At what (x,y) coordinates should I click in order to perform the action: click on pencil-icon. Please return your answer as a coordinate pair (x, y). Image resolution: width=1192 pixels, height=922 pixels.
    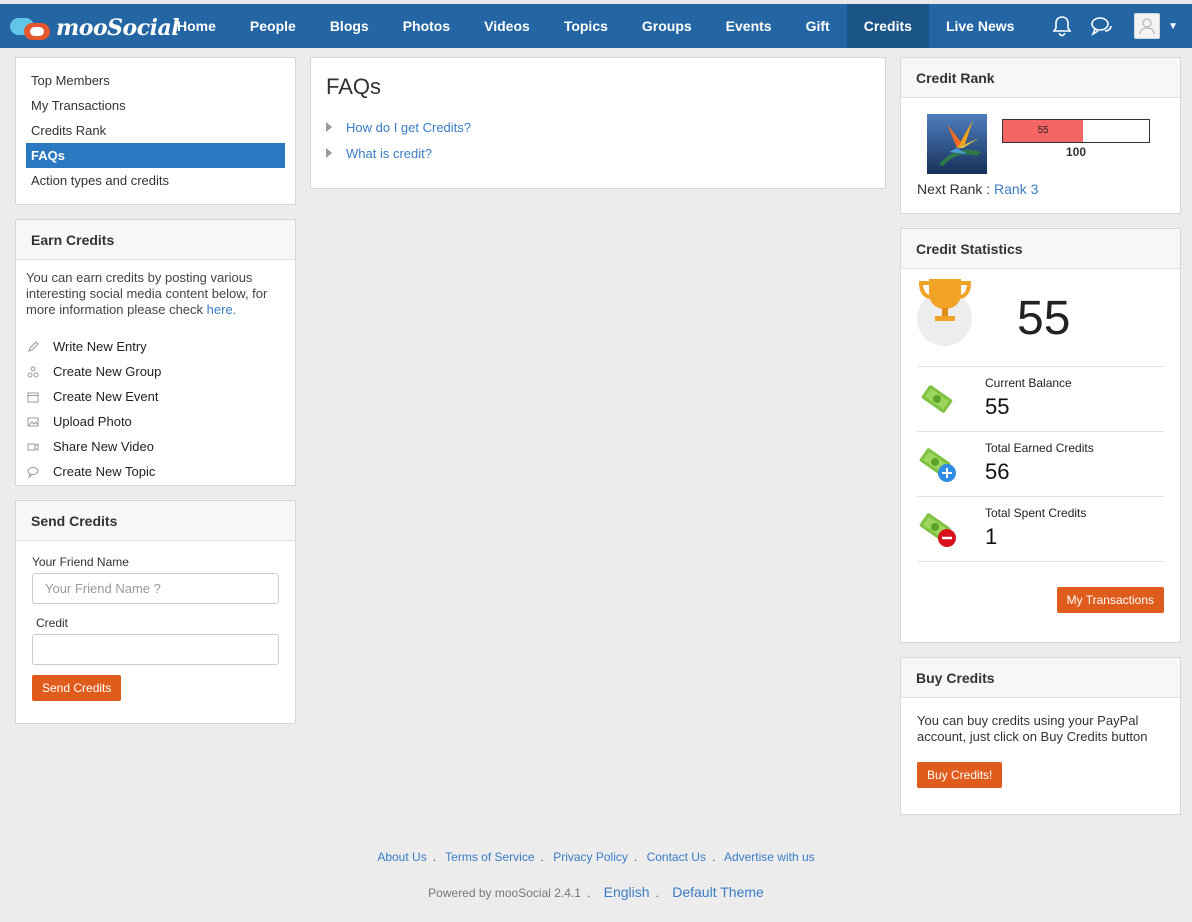
    Looking at the image, I should click on (33, 347).